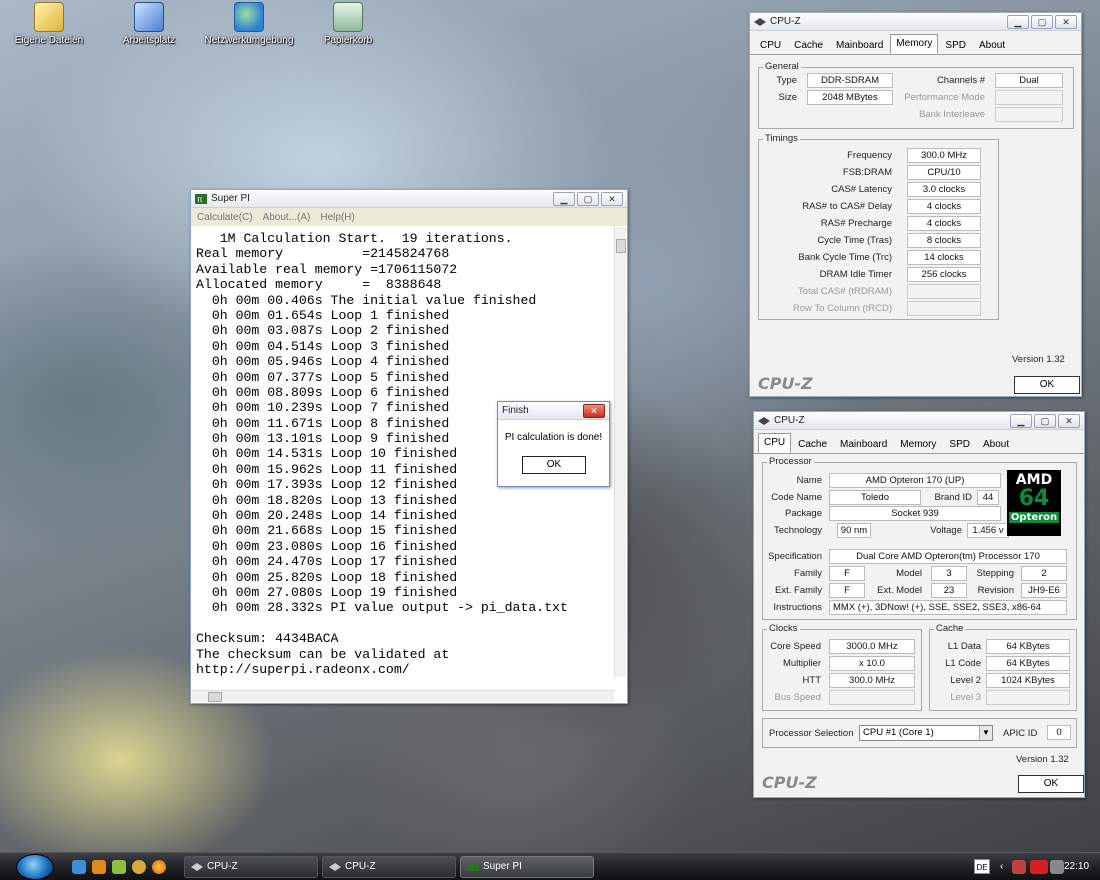 This screenshot has height=880, width=1100. I want to click on output-line: 0h 00m 25.820s Loop 18 finished, so click(327, 577).